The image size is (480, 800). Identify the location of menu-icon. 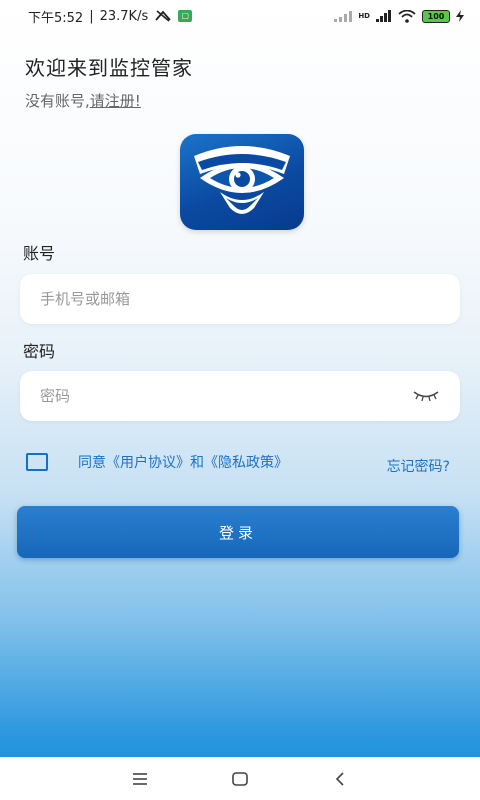
(140, 778).